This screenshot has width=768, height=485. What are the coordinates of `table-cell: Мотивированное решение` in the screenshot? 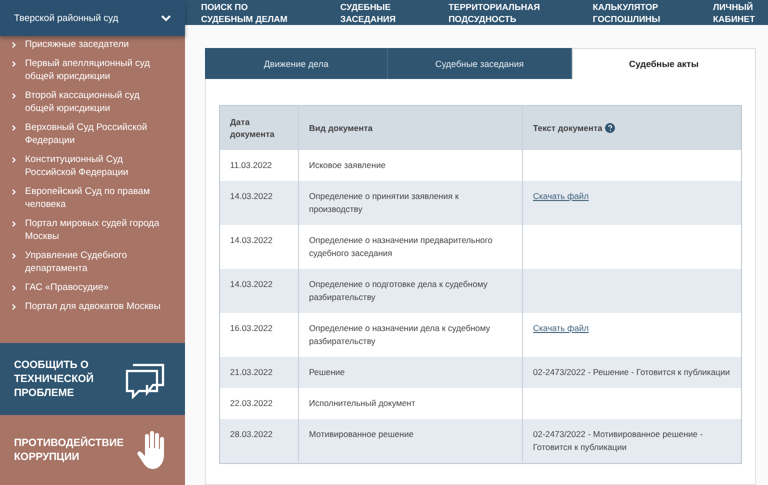 It's located at (410, 441).